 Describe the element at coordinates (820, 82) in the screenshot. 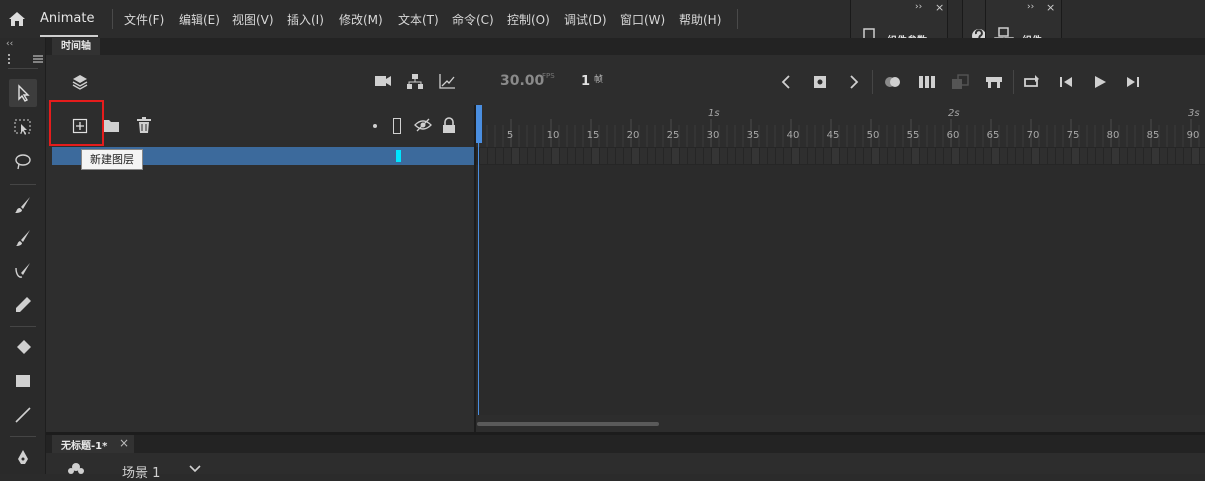

I see `insert-keyframe-icon` at that location.